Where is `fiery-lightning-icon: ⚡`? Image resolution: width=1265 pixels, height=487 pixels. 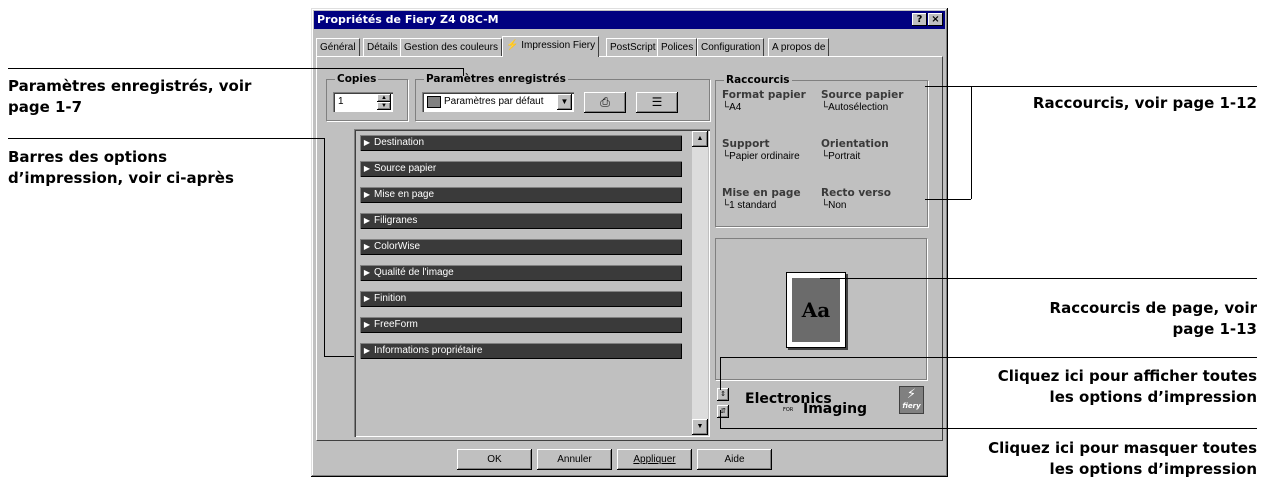 fiery-lightning-icon: ⚡ is located at coordinates (512, 45).